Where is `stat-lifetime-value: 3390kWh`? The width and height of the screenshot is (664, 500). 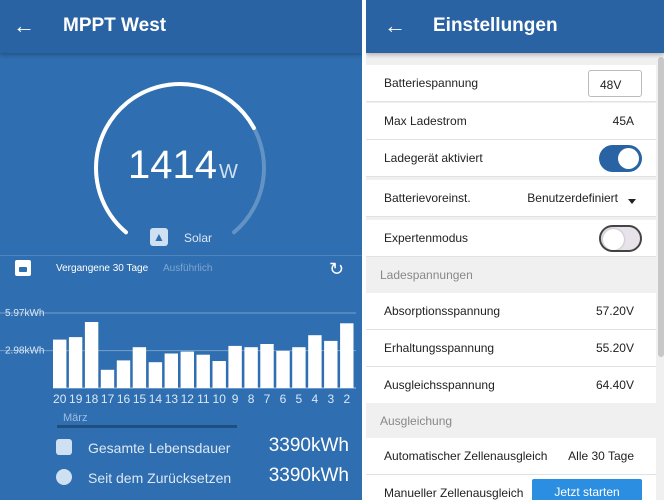
stat-lifetime-value: 3390kWh is located at coordinates (308, 445).